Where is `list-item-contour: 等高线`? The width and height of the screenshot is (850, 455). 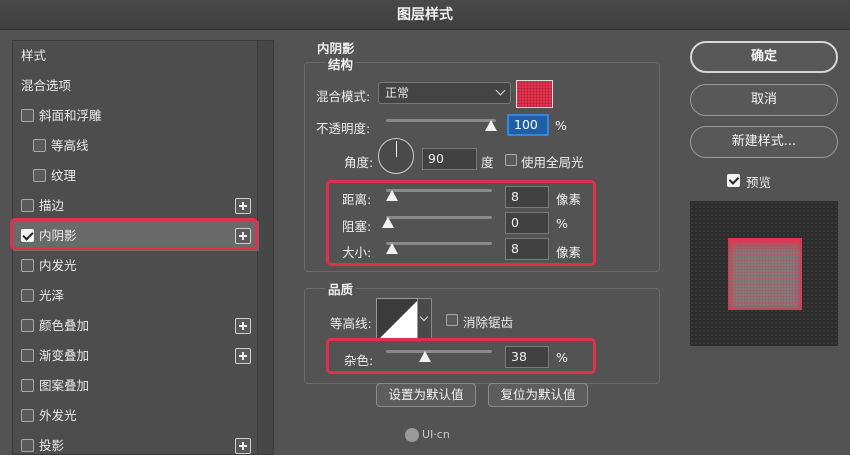
list-item-contour: 等高线 is located at coordinates (136, 146).